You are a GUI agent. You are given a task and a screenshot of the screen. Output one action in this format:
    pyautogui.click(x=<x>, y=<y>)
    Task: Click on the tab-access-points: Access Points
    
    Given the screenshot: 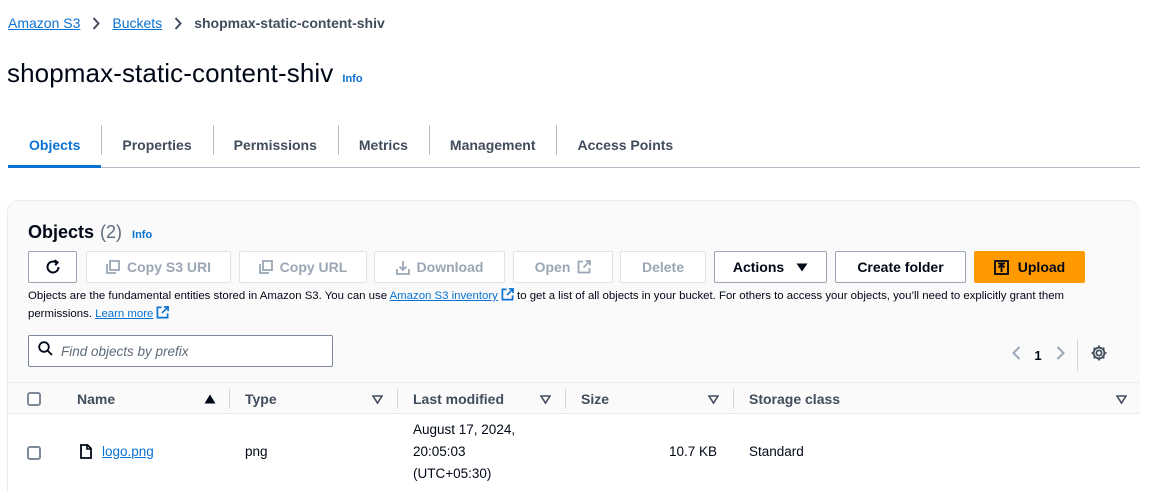 What is the action you would take?
    pyautogui.click(x=625, y=145)
    